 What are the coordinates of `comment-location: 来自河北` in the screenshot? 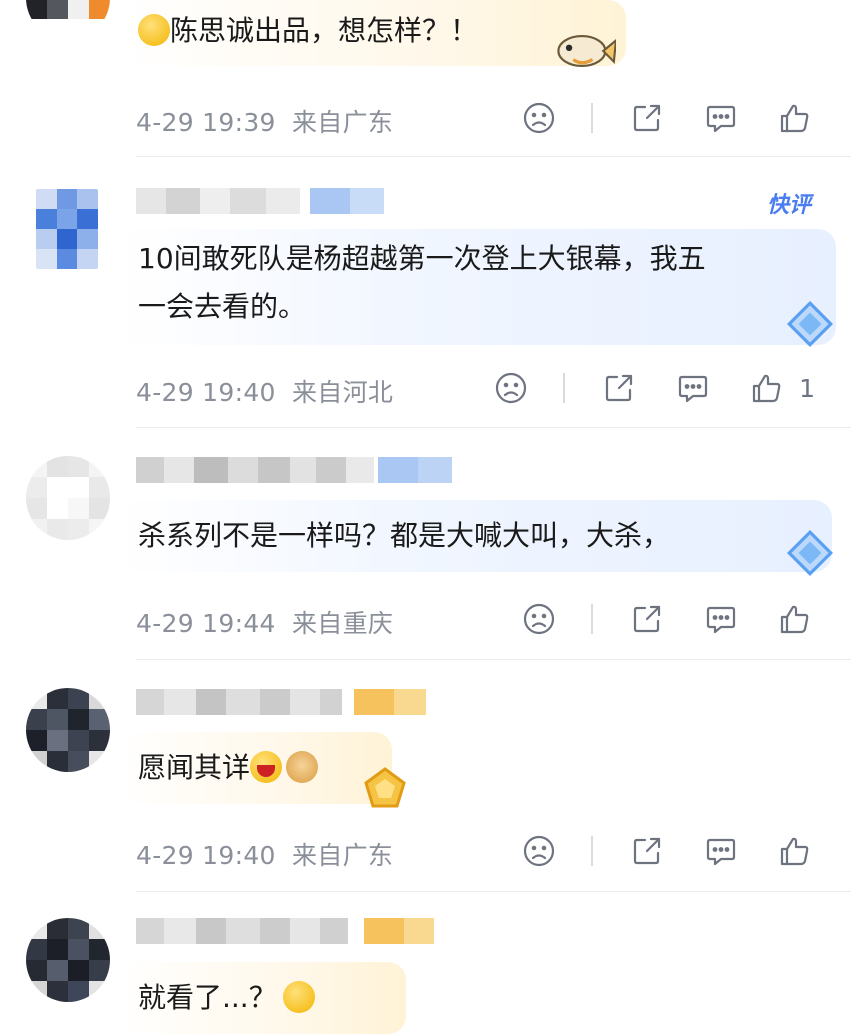 It's located at (342, 392).